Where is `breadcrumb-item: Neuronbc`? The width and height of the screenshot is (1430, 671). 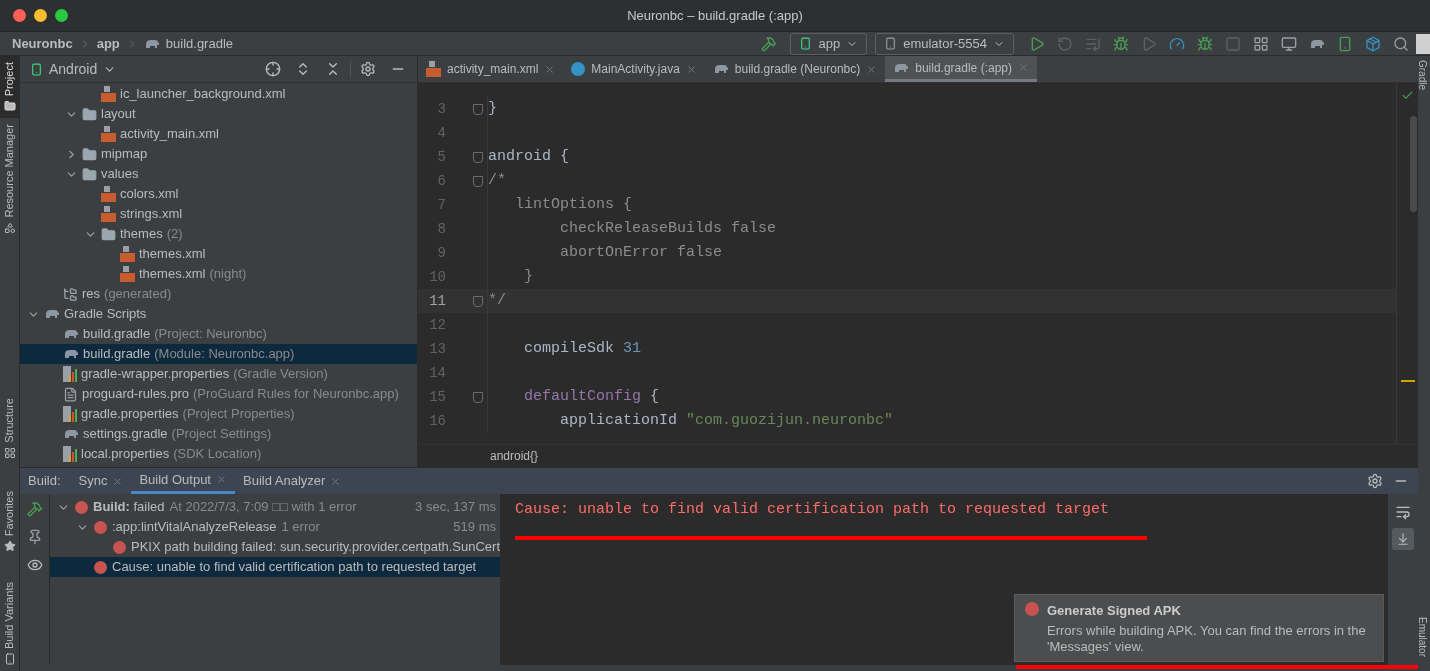 breadcrumb-item: Neuronbc is located at coordinates (42, 43).